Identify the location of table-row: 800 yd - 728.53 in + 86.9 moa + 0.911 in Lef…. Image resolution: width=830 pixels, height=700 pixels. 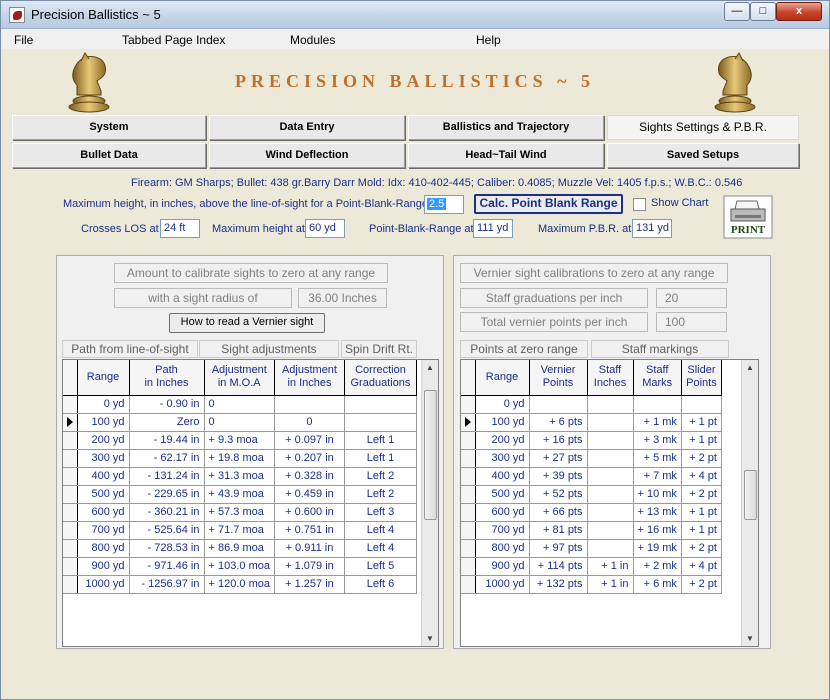
(240, 548).